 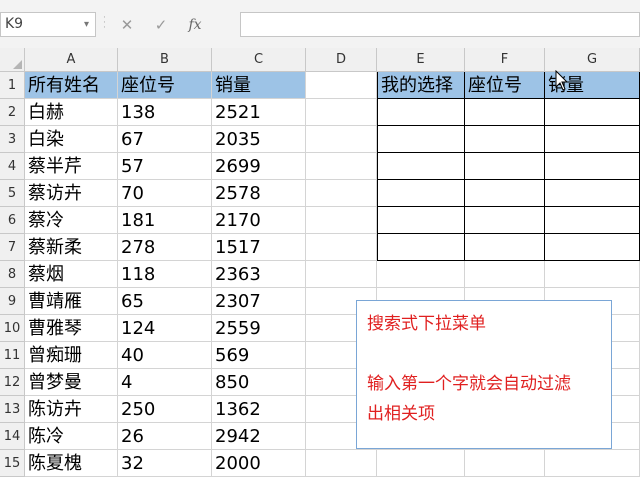 I want to click on row-header-9: 9, so click(x=12, y=301).